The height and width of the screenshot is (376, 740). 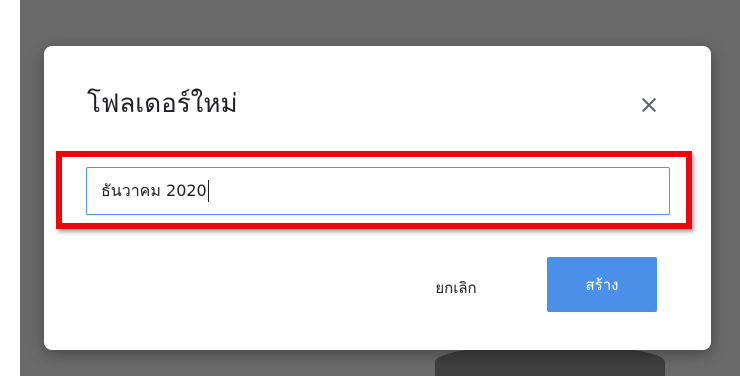 I want to click on folder-name-value: ธันวาคม 2020, so click(x=154, y=190).